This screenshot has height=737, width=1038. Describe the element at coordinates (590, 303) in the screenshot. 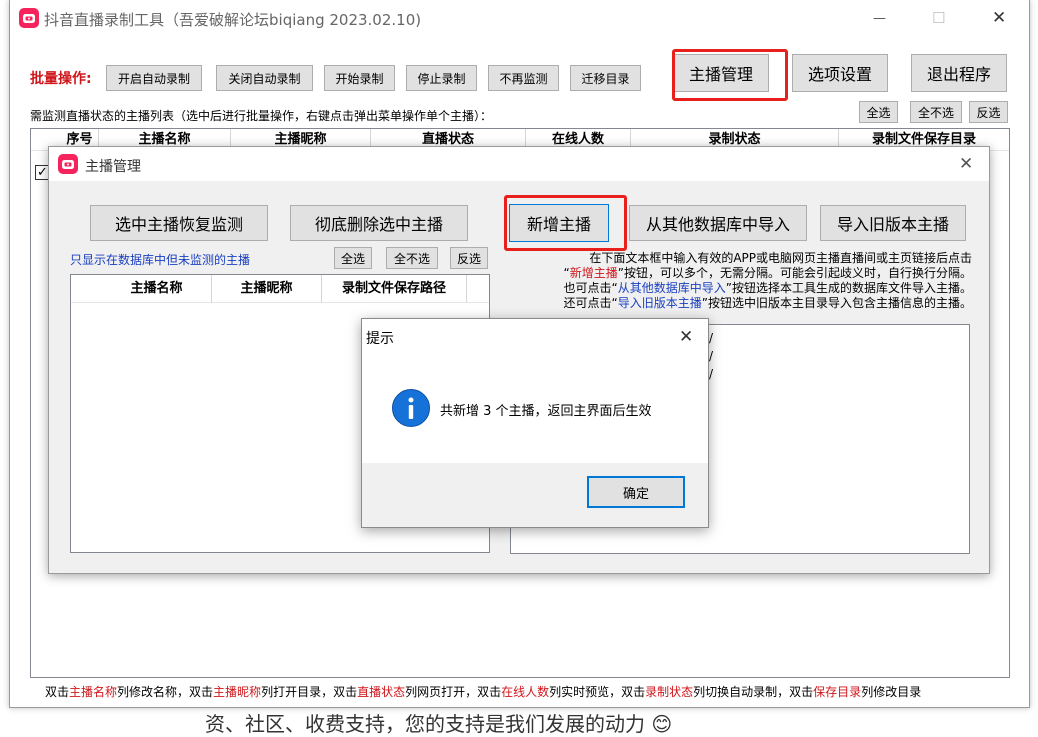

I see `instruction-text: 还可点击“` at that location.